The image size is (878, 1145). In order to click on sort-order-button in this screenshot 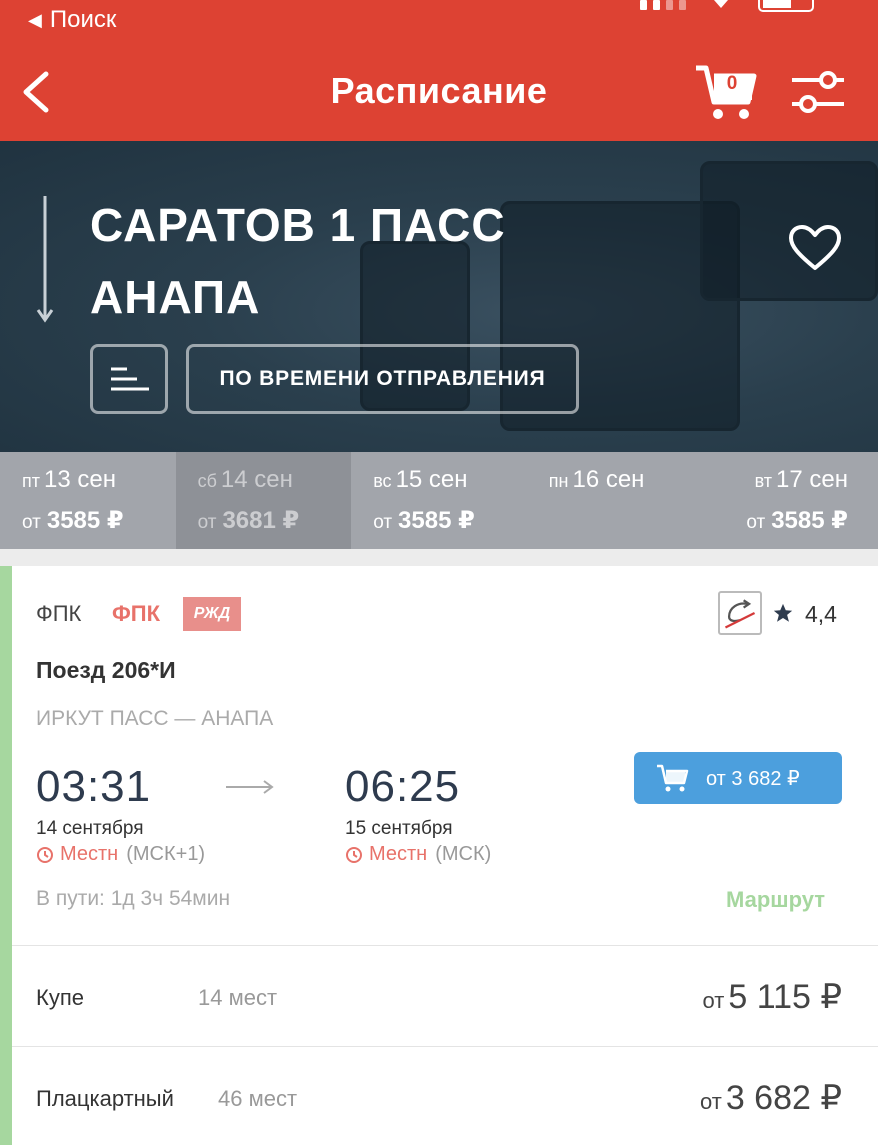, I will do `click(129, 379)`.